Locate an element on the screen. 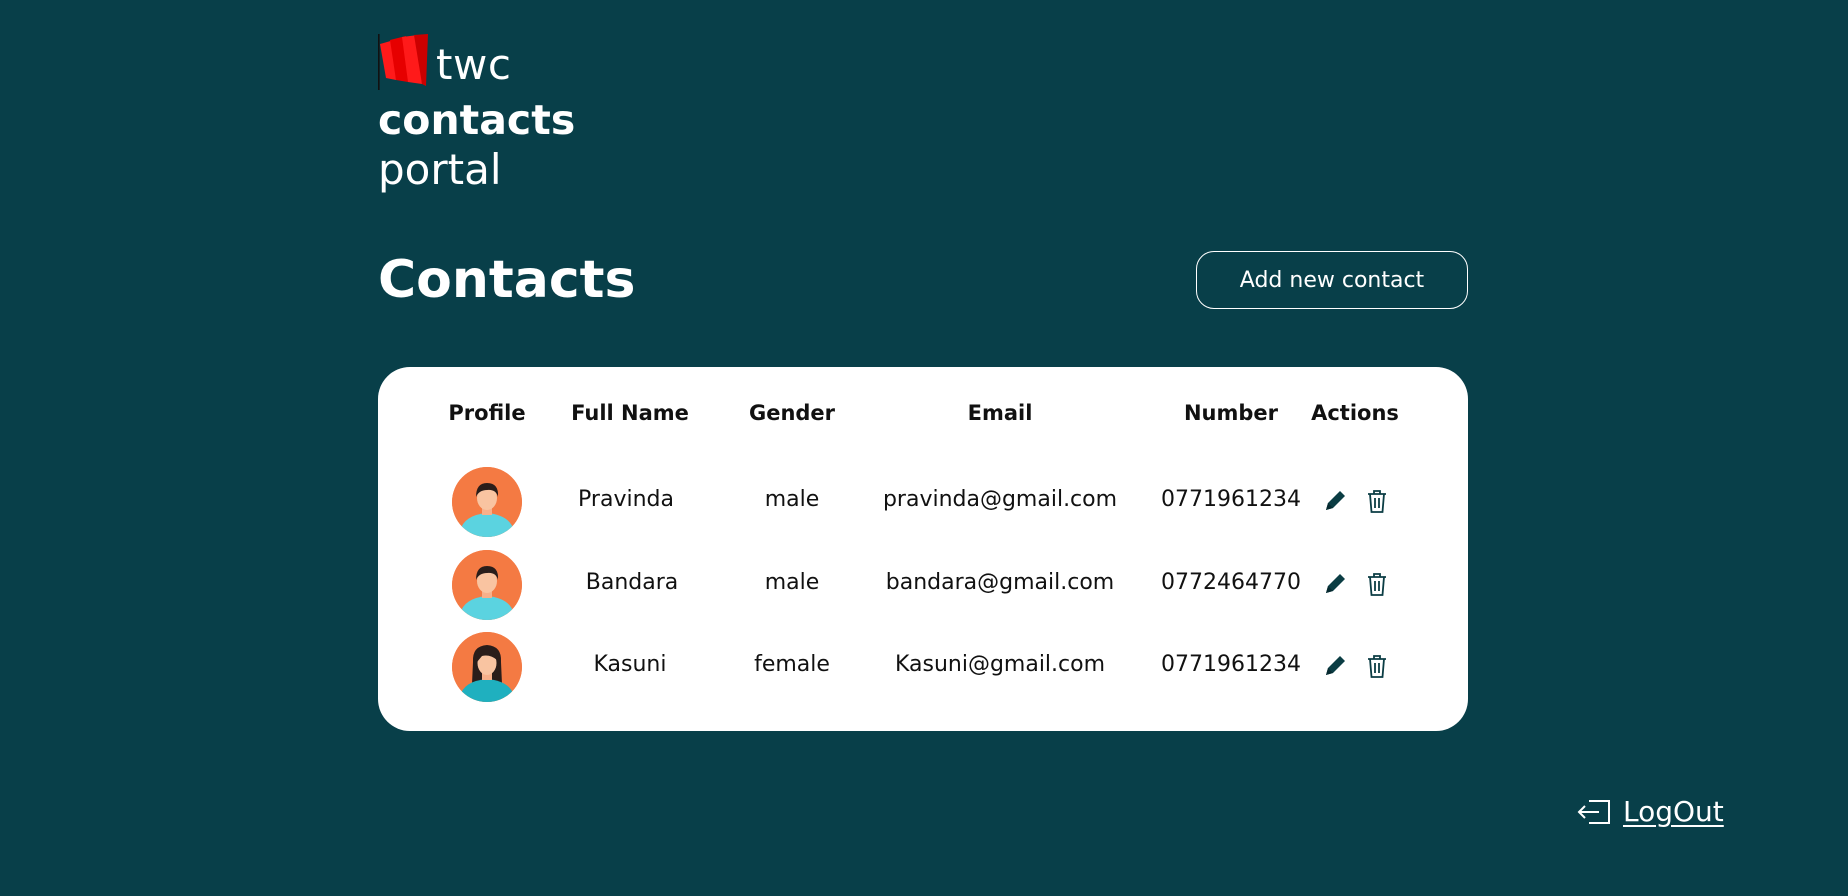 This screenshot has height=896, width=1848. brand-block: twc contacts portal is located at coordinates (476, 113).